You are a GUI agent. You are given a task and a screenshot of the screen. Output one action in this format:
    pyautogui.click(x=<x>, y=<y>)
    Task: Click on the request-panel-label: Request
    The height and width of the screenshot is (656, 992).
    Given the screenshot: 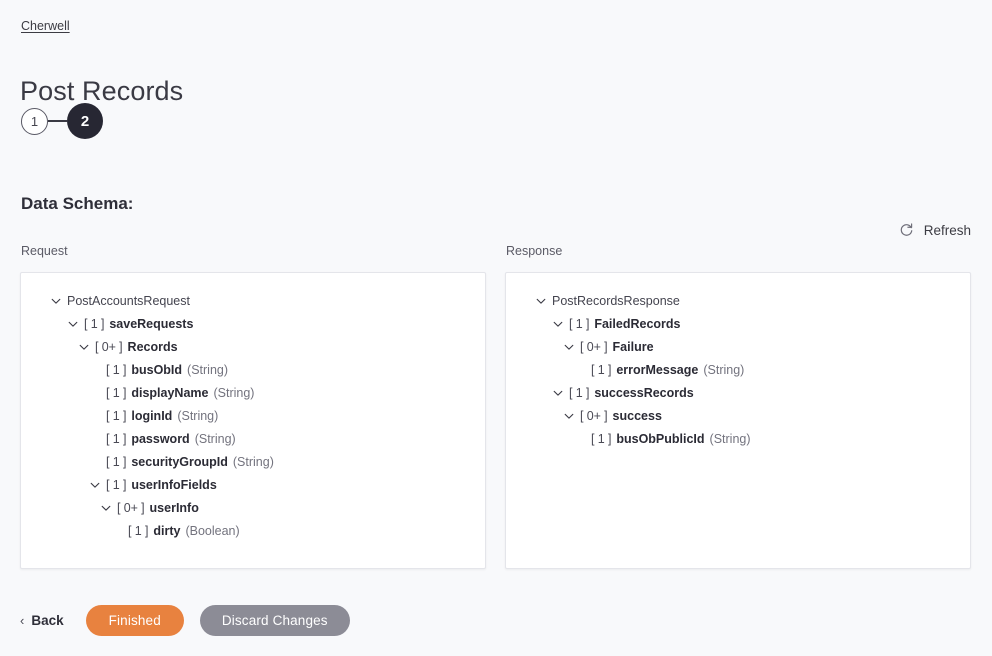 What is the action you would take?
    pyautogui.click(x=44, y=251)
    